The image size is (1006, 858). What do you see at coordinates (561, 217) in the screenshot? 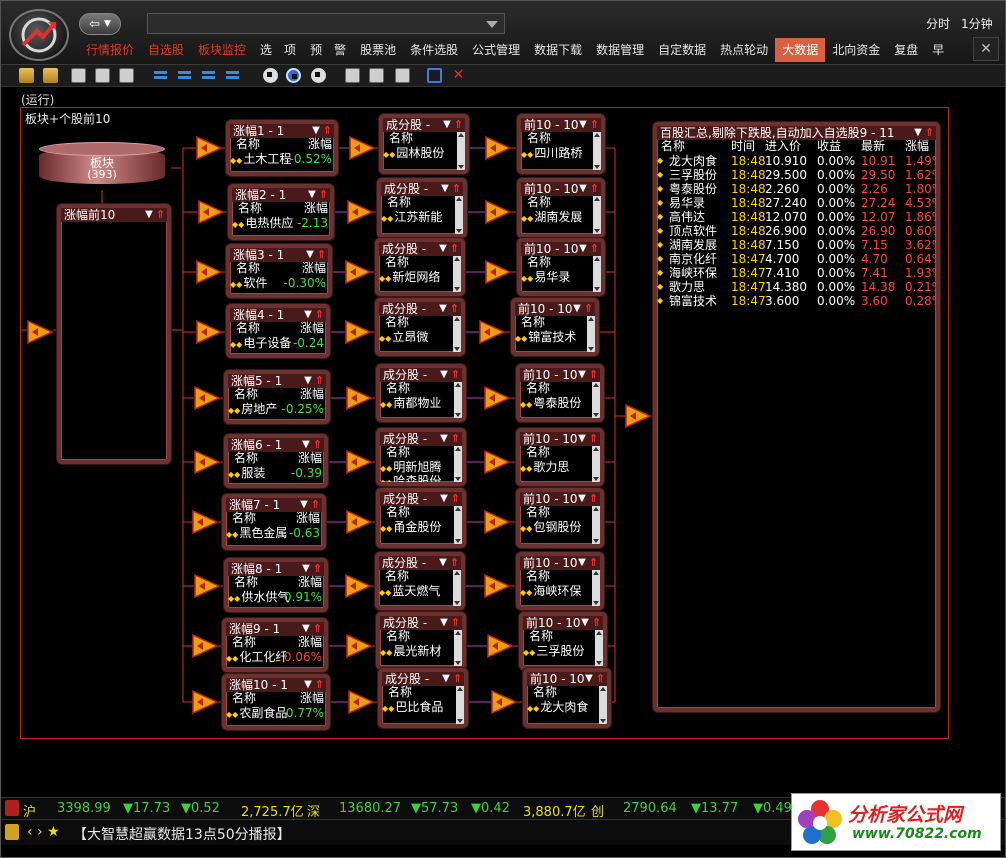
I see `list-item: ◆◆湖南发展` at bounding box center [561, 217].